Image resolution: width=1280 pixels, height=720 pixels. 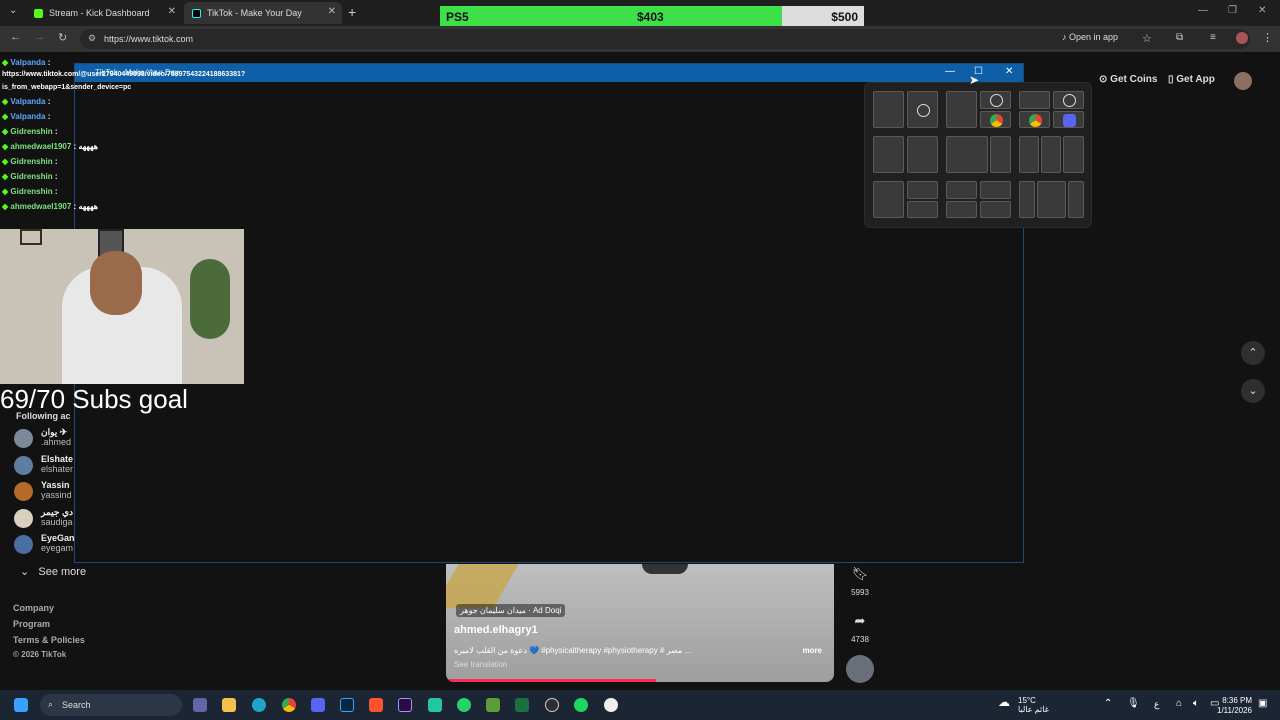 I want to click on photoshop-icon, so click(x=347, y=705).